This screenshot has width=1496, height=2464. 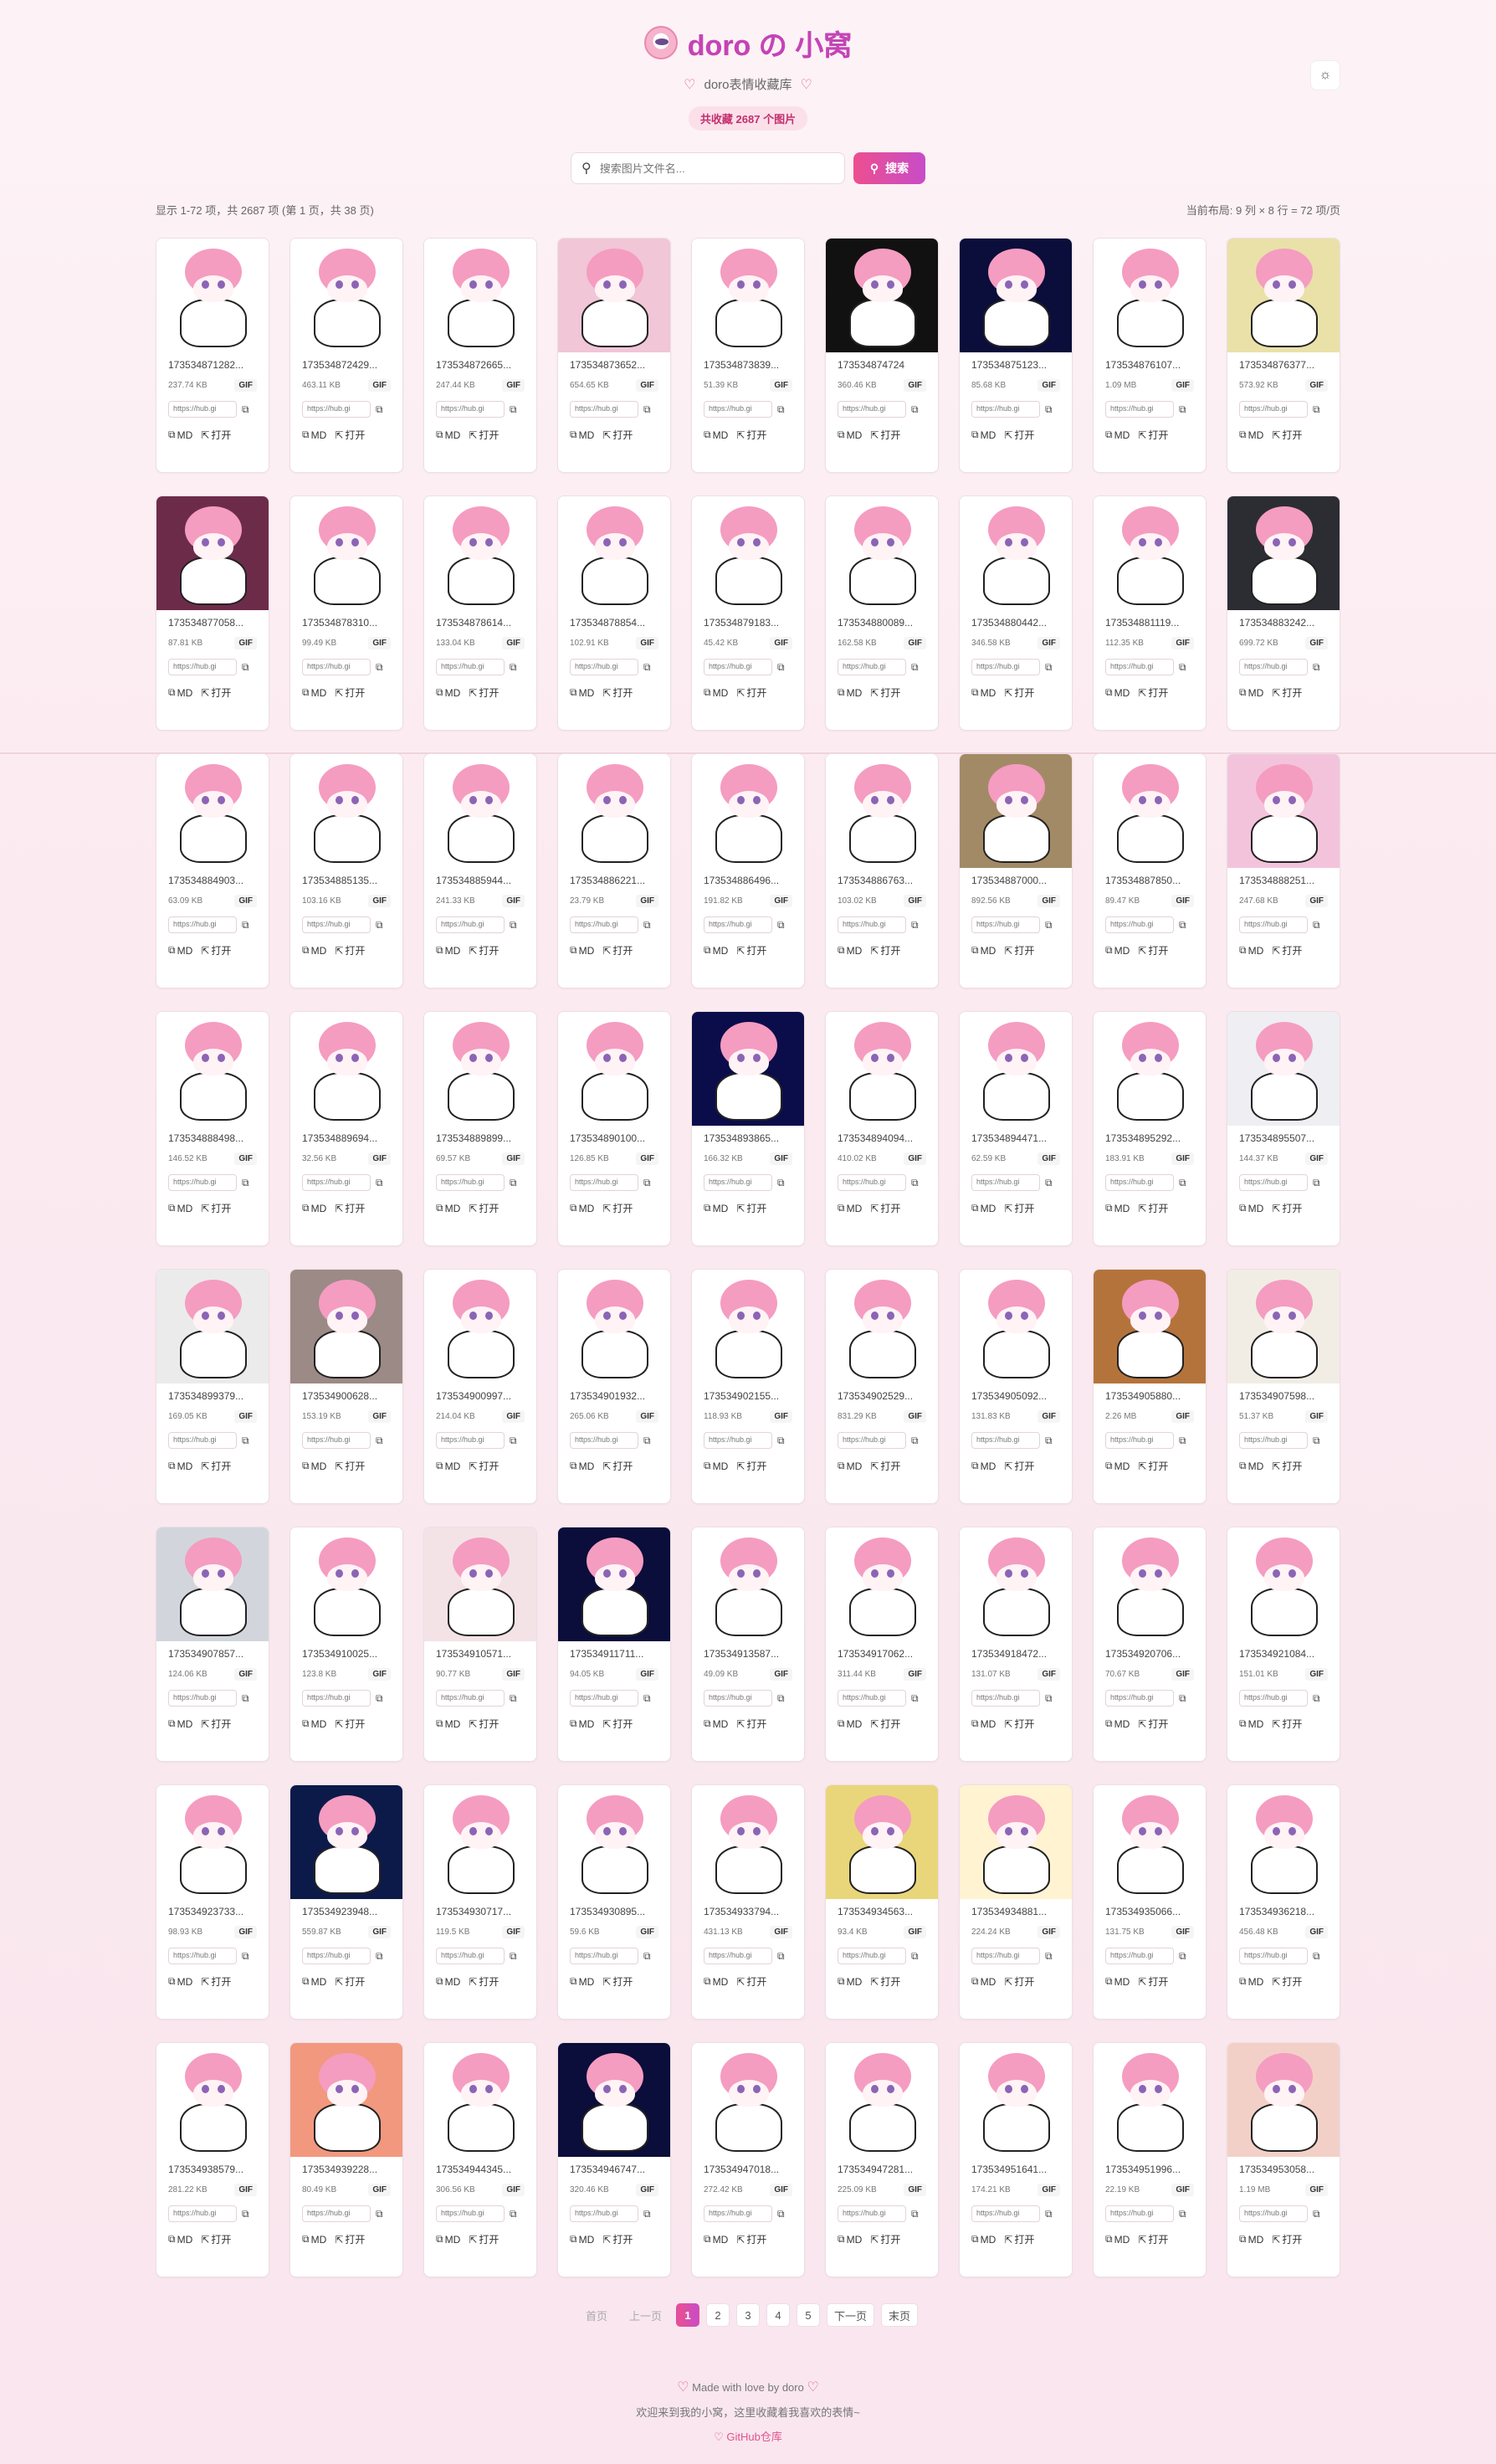 What do you see at coordinates (851, 2315) in the screenshot?
I see `next-page-button: 下一页` at bounding box center [851, 2315].